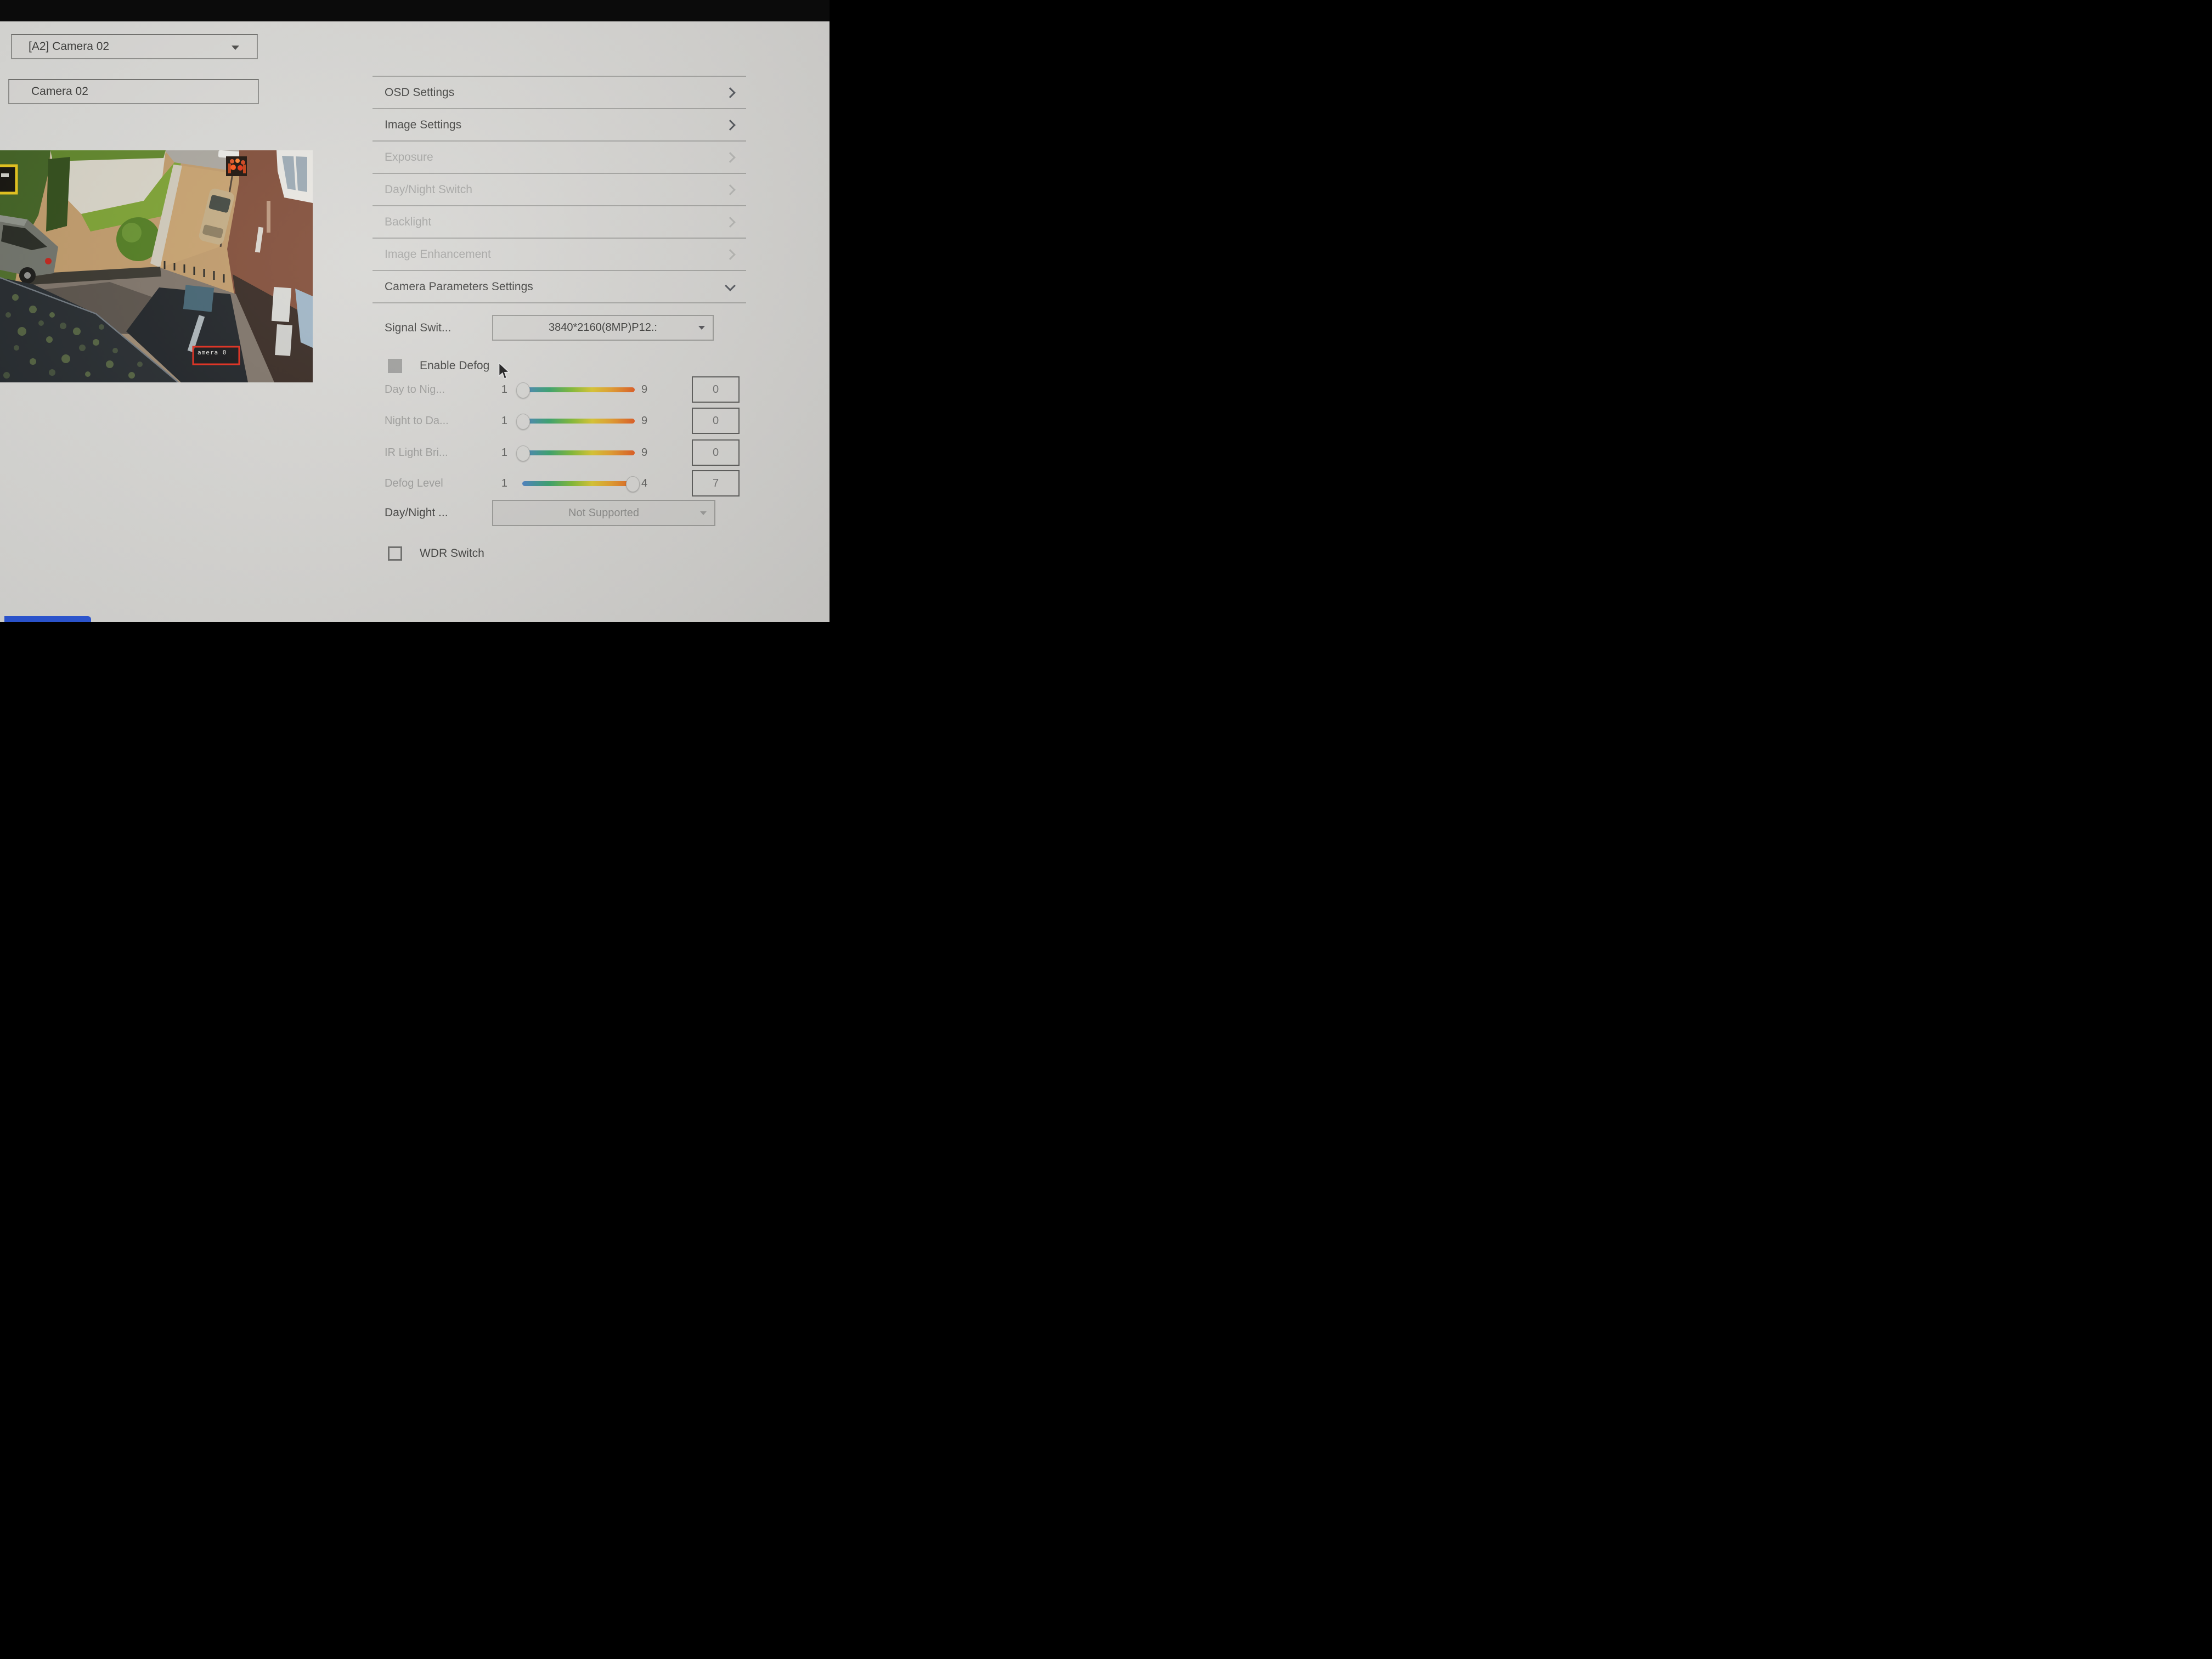 This screenshot has height=1659, width=2212. I want to click on camera-name-value: Camera 02, so click(59, 91).